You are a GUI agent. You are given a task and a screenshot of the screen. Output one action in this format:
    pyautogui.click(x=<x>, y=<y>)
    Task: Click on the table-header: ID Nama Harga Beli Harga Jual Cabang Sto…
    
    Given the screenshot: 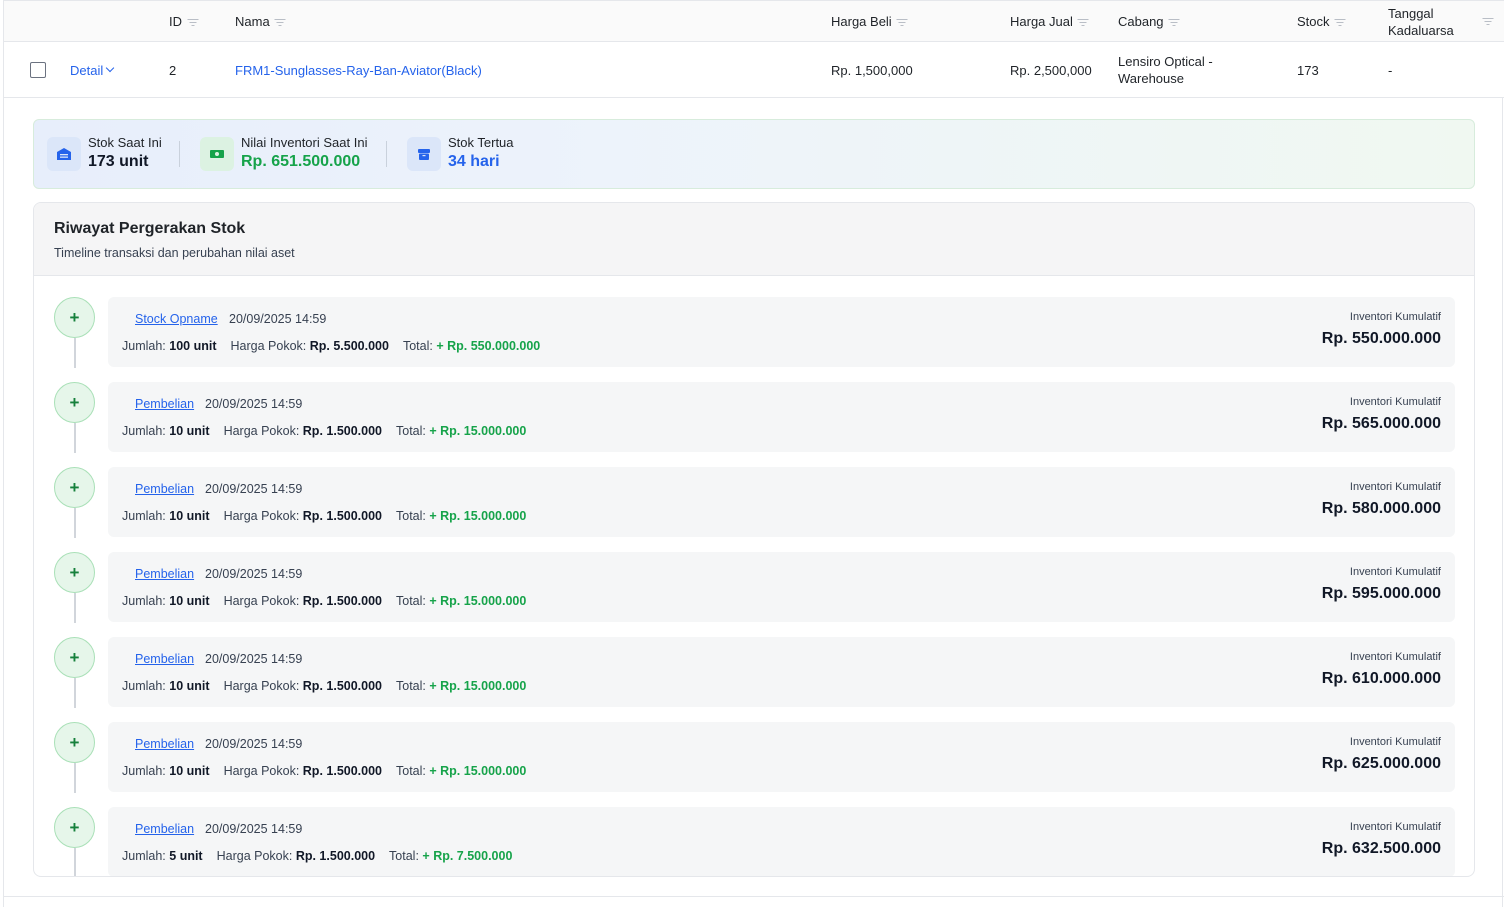 What is the action you would take?
    pyautogui.click(x=754, y=21)
    